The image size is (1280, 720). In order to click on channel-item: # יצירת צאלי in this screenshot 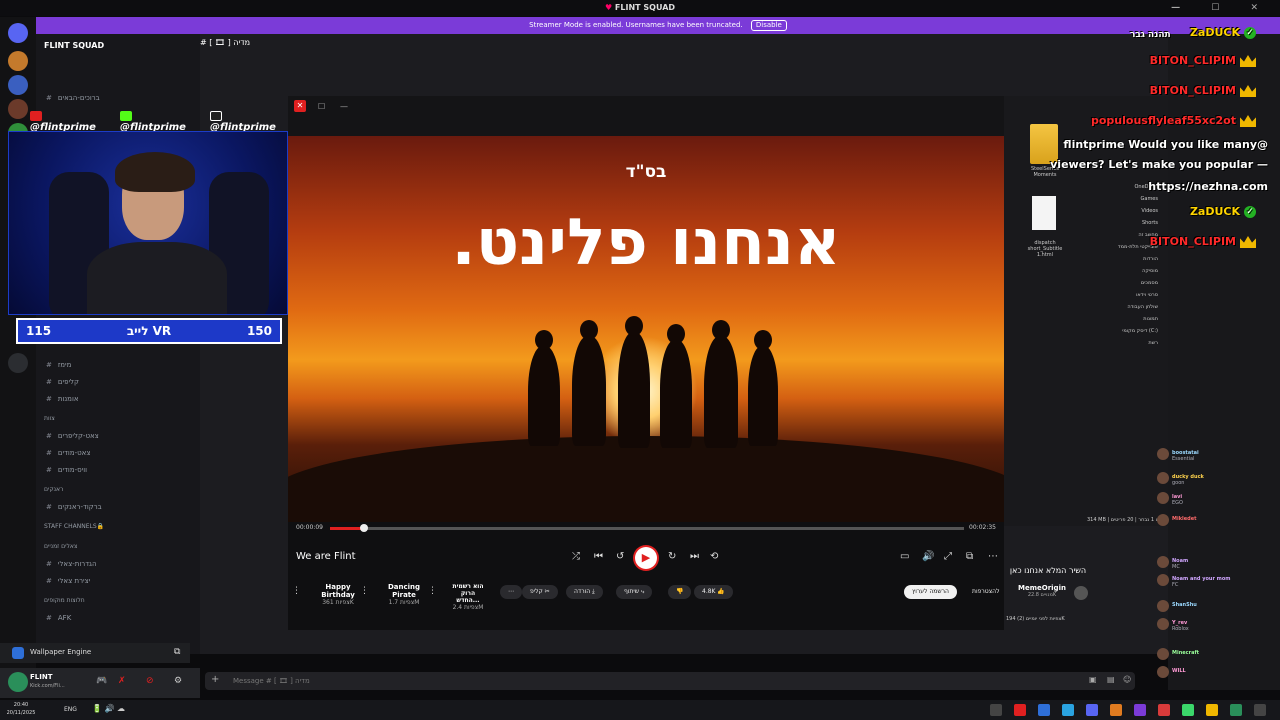, I will do `click(121, 581)`.